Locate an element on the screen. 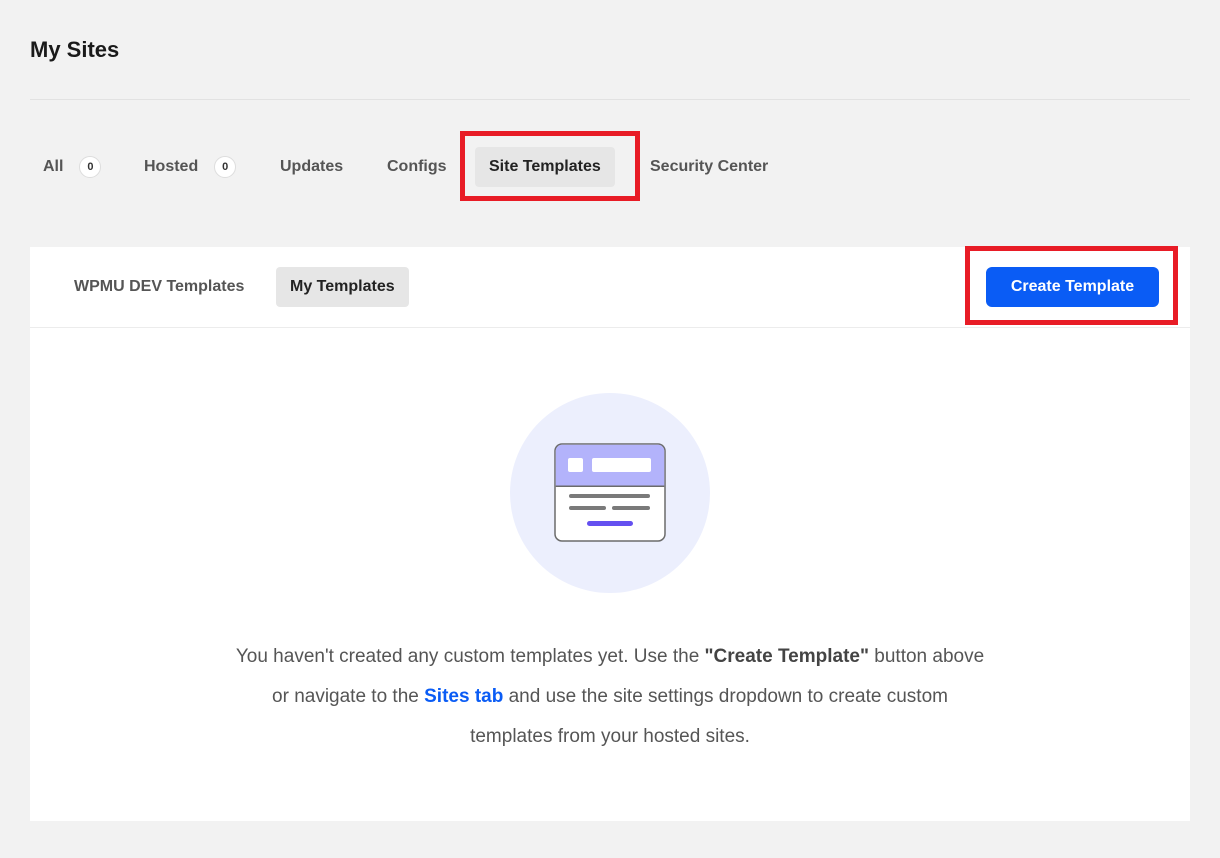 The height and width of the screenshot is (858, 1220). create-template-button: Create Template is located at coordinates (1072, 287).